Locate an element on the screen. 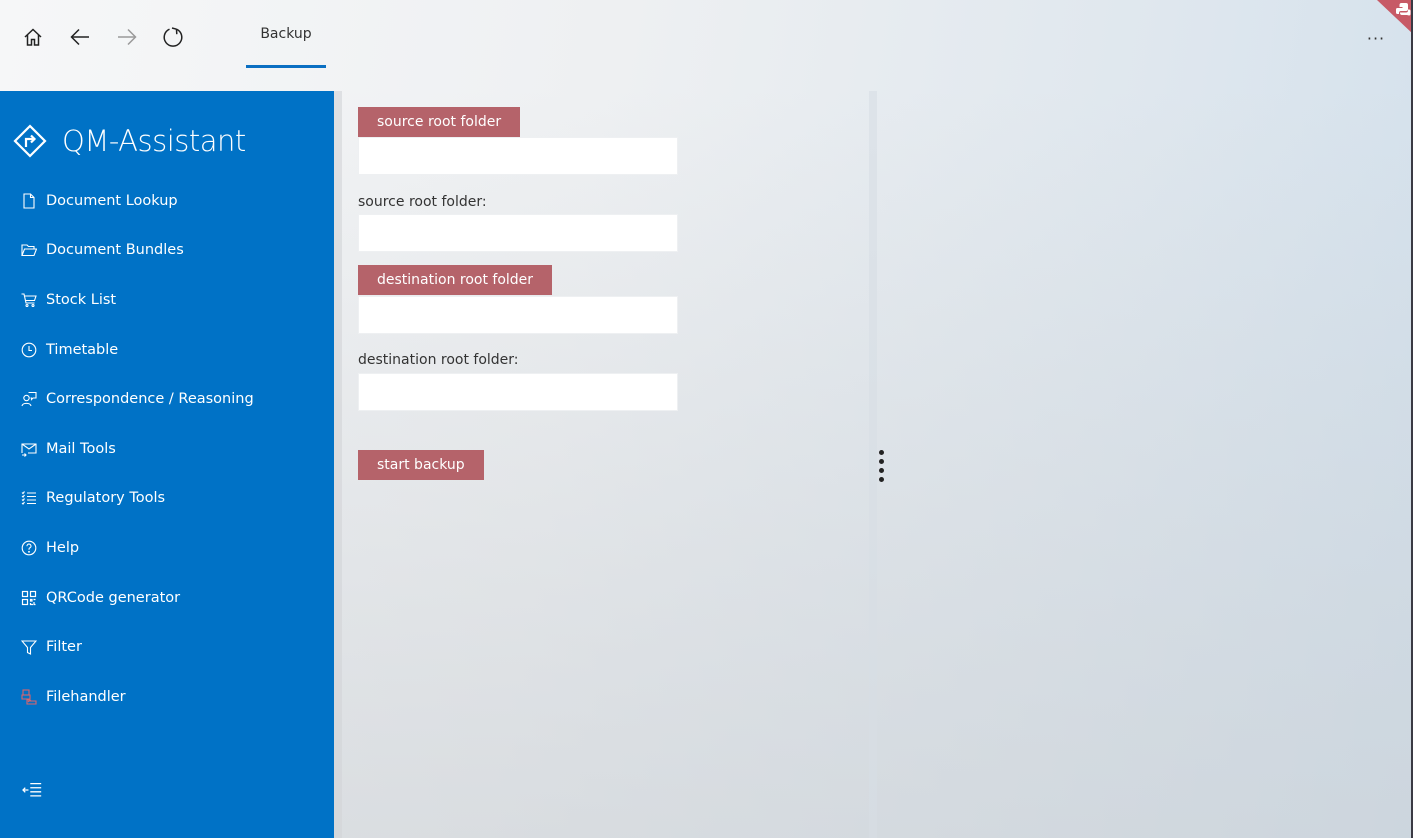 This screenshot has height=838, width=1413. source-root-folder-picker-field is located at coordinates (518, 156).